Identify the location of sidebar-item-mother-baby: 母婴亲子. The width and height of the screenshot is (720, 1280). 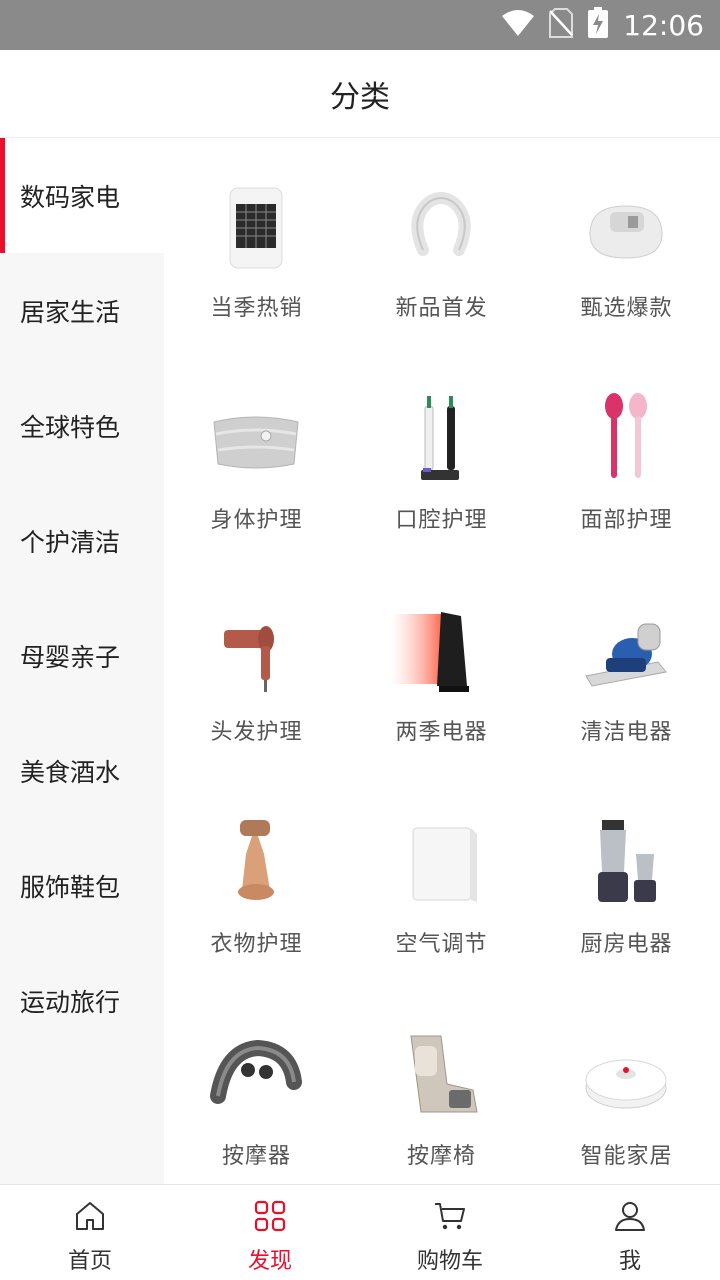
(82, 655).